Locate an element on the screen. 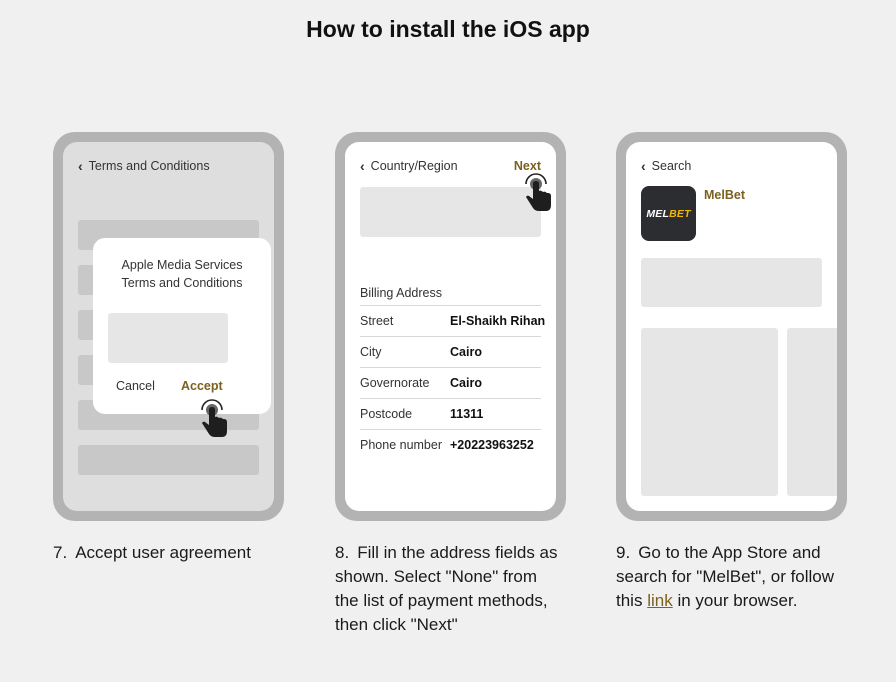 This screenshot has height=682, width=896. page-title: How to install the iOS app is located at coordinates (448, 29).